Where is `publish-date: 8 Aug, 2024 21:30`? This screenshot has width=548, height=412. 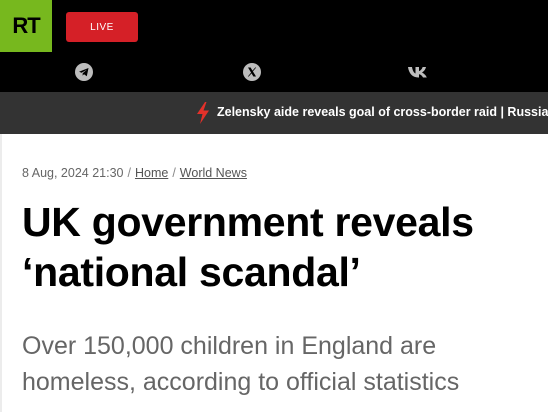
publish-date: 8 Aug, 2024 21:30 is located at coordinates (73, 173).